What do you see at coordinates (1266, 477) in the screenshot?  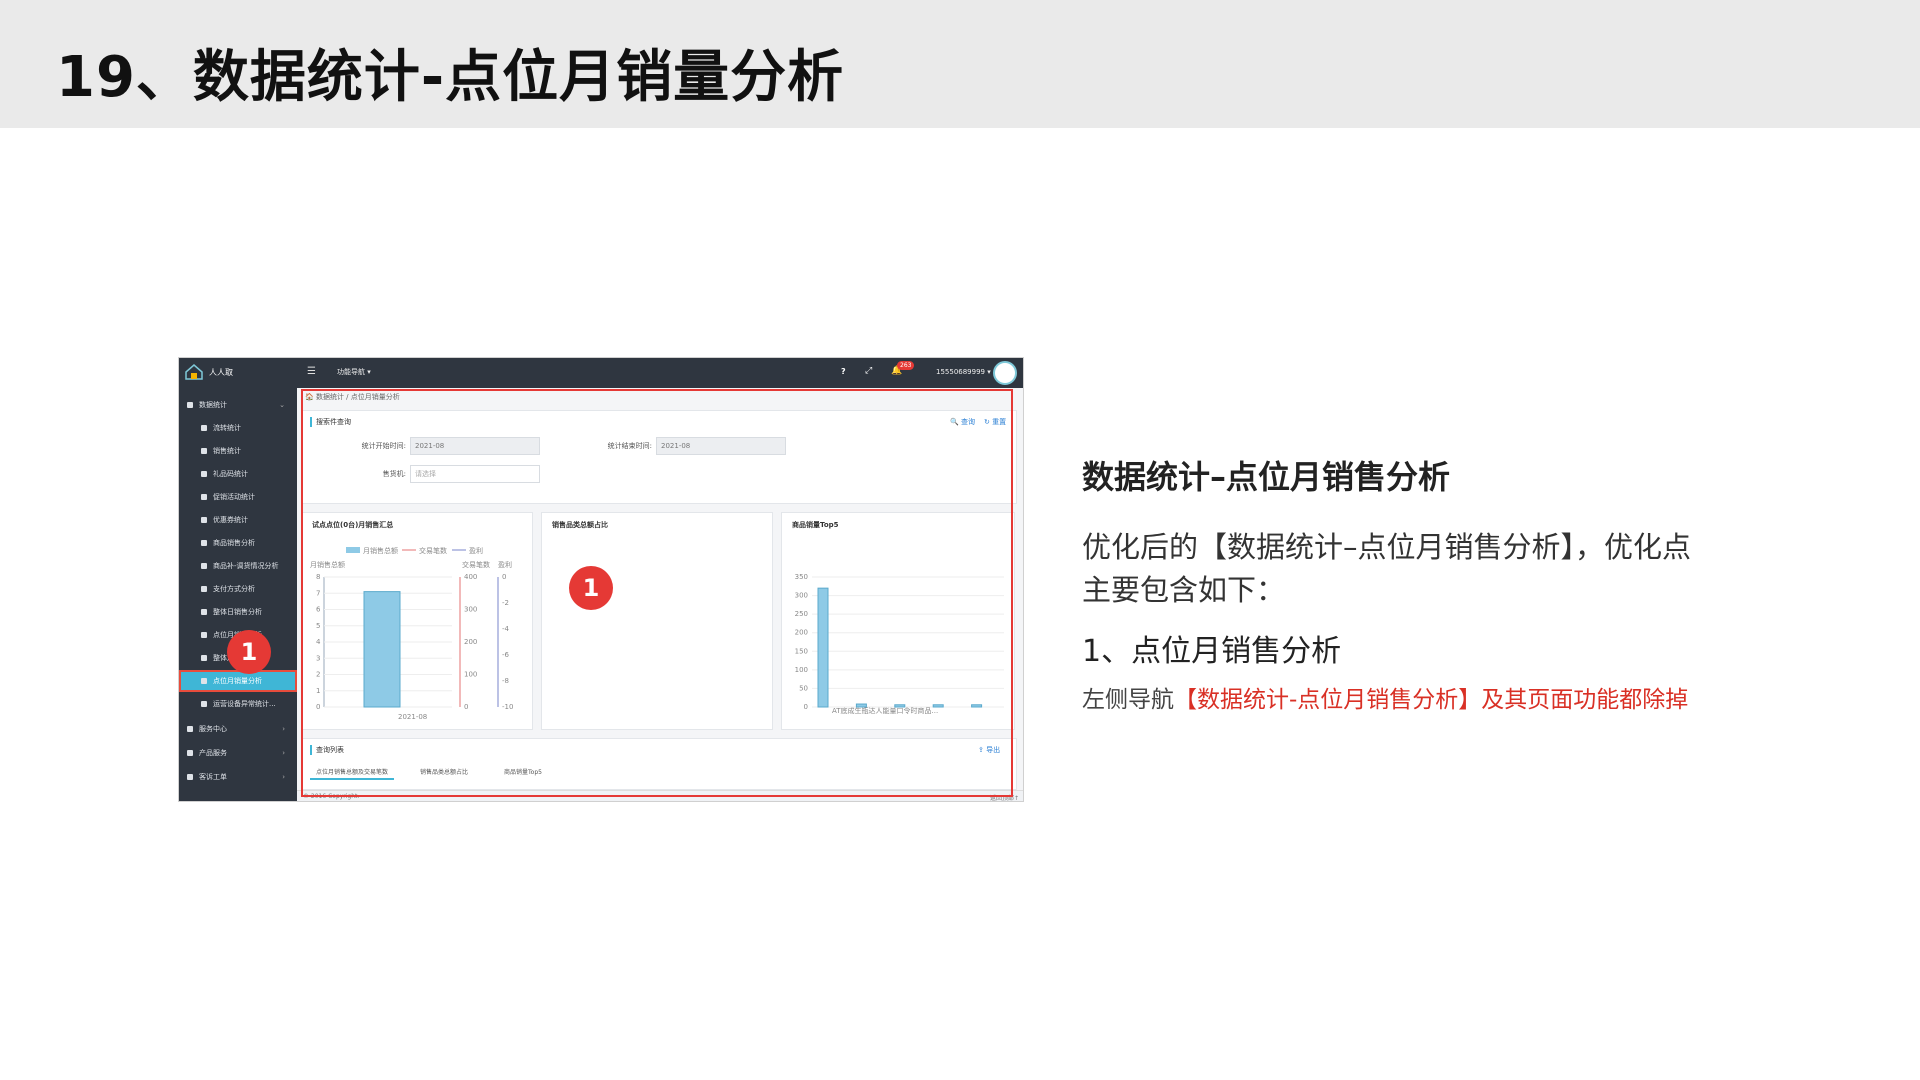 I see `description-heading: 数据统计–点位月销售分析` at bounding box center [1266, 477].